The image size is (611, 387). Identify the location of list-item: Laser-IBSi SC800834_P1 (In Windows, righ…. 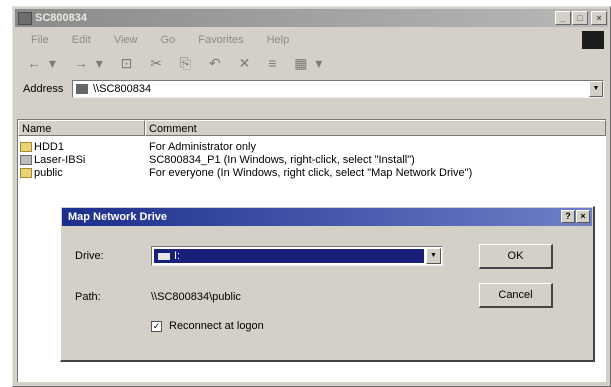
(312, 160).